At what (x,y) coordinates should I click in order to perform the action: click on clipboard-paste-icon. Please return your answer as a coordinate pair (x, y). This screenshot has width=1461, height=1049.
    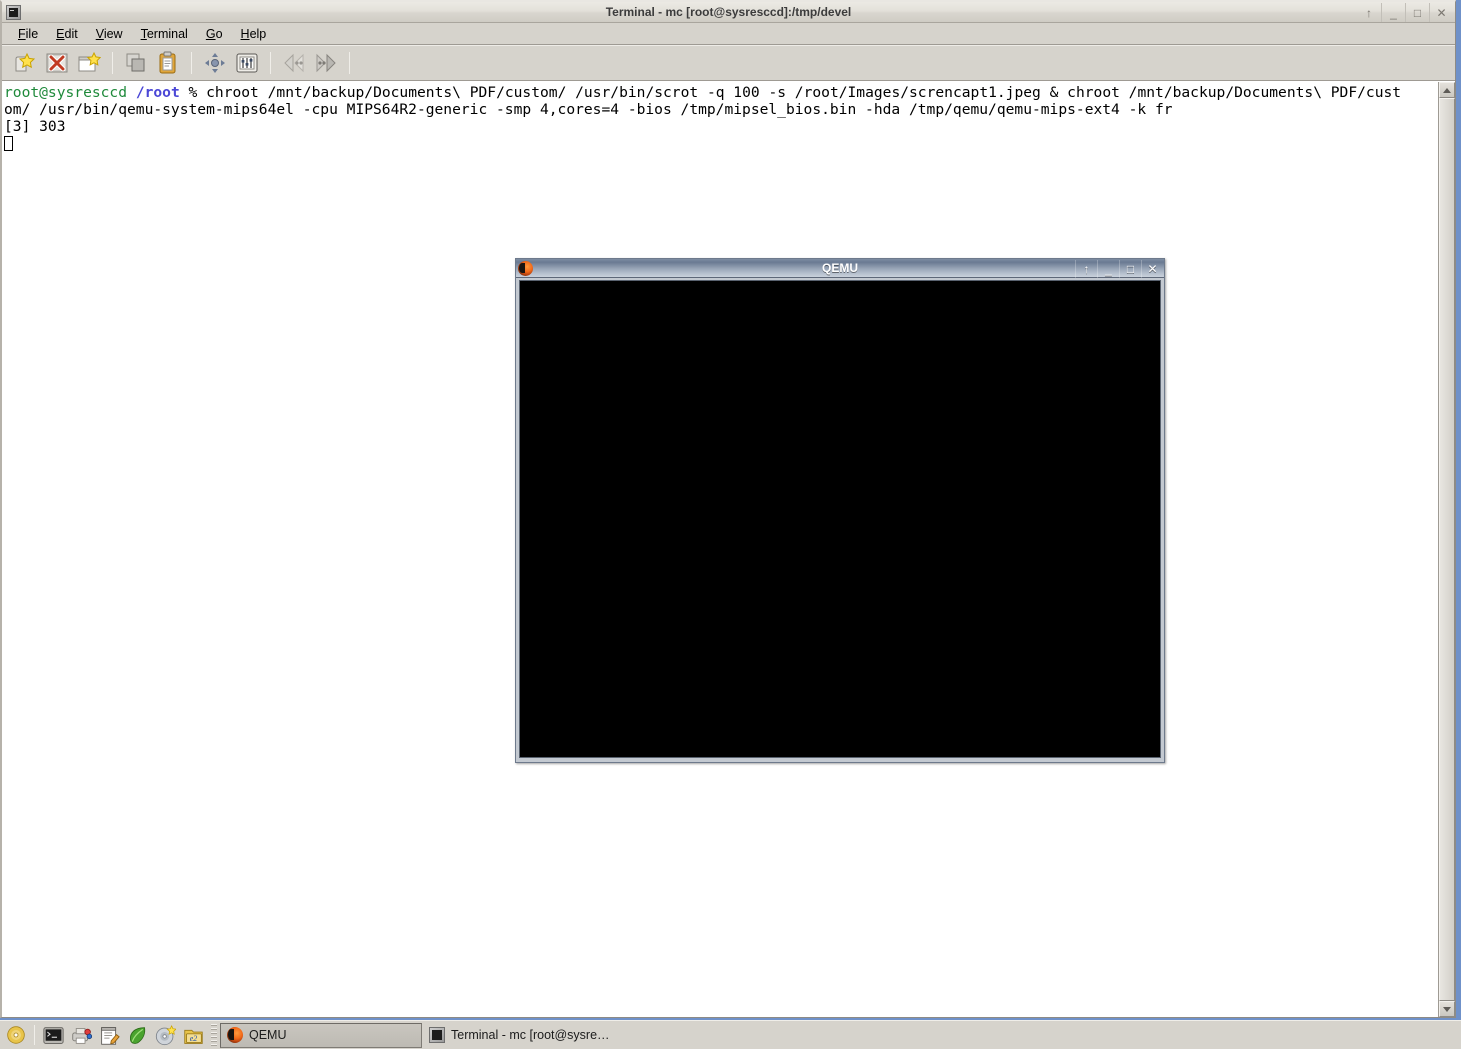
    Looking at the image, I should click on (167, 62).